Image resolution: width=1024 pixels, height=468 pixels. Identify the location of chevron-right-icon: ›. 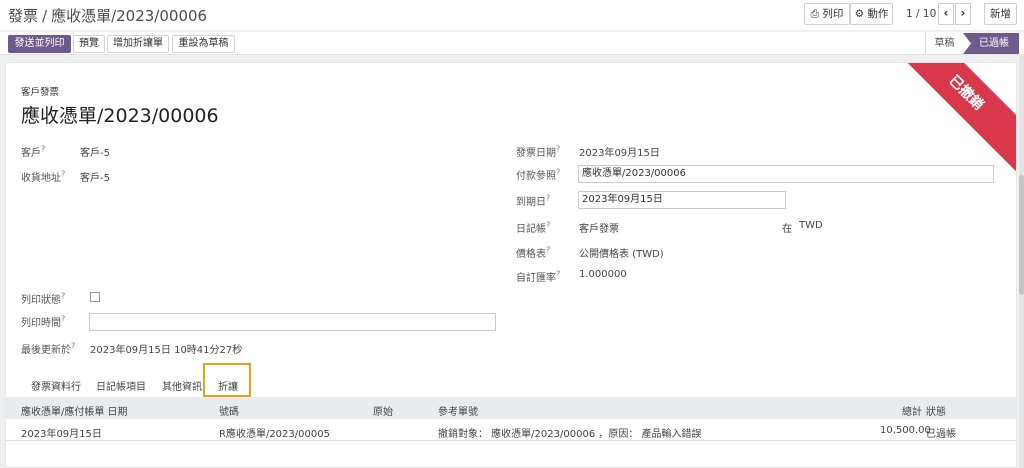
(963, 13).